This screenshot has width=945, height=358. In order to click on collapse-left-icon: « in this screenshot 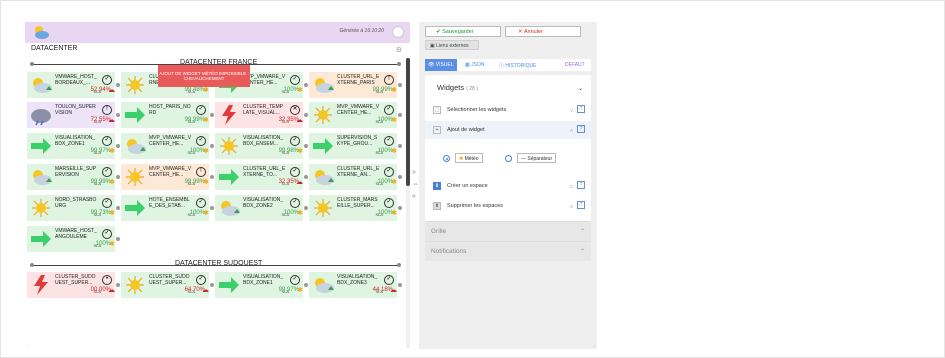, I will do `click(414, 196)`.